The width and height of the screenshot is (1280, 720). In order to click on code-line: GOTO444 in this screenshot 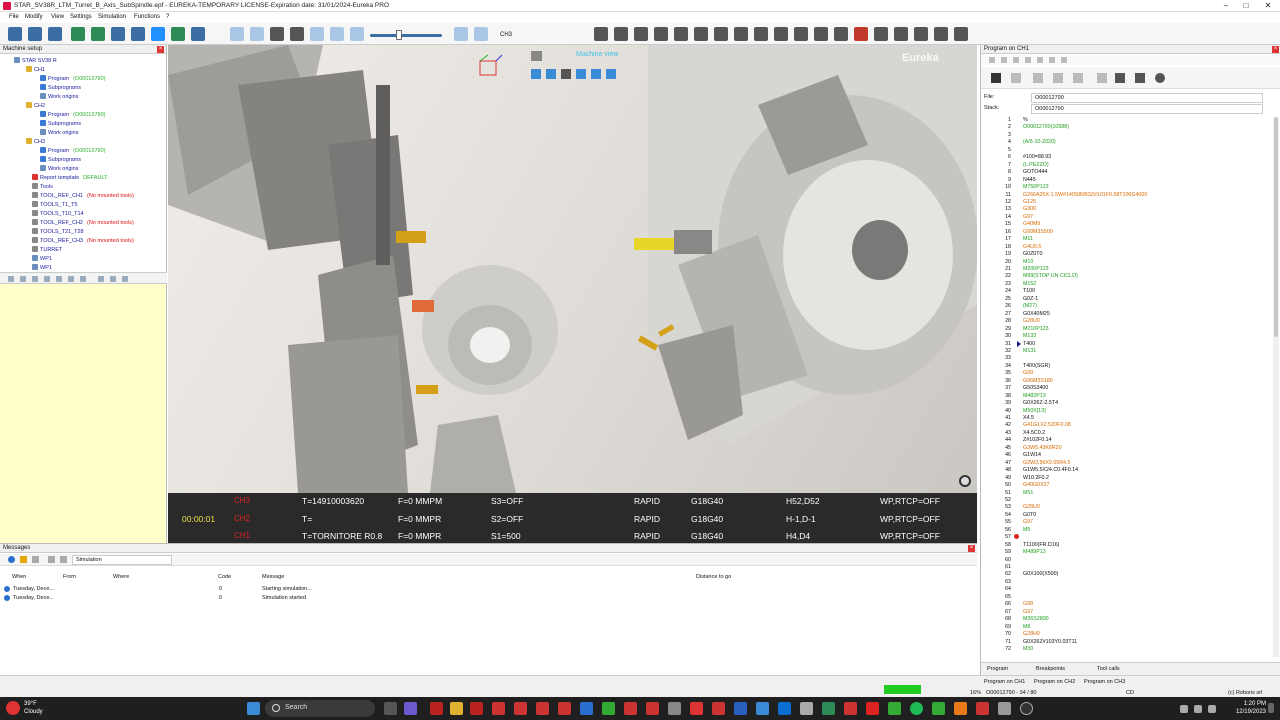, I will do `click(1035, 172)`.